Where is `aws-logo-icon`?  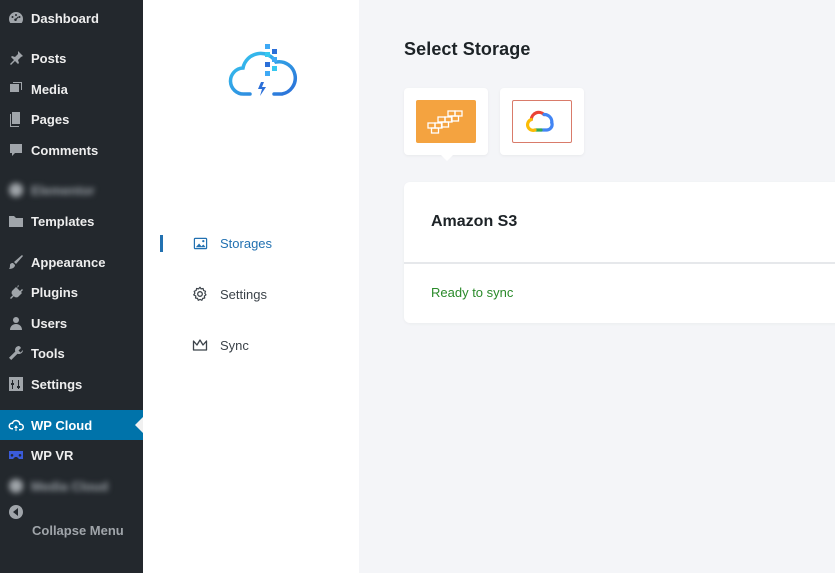 aws-logo-icon is located at coordinates (446, 121).